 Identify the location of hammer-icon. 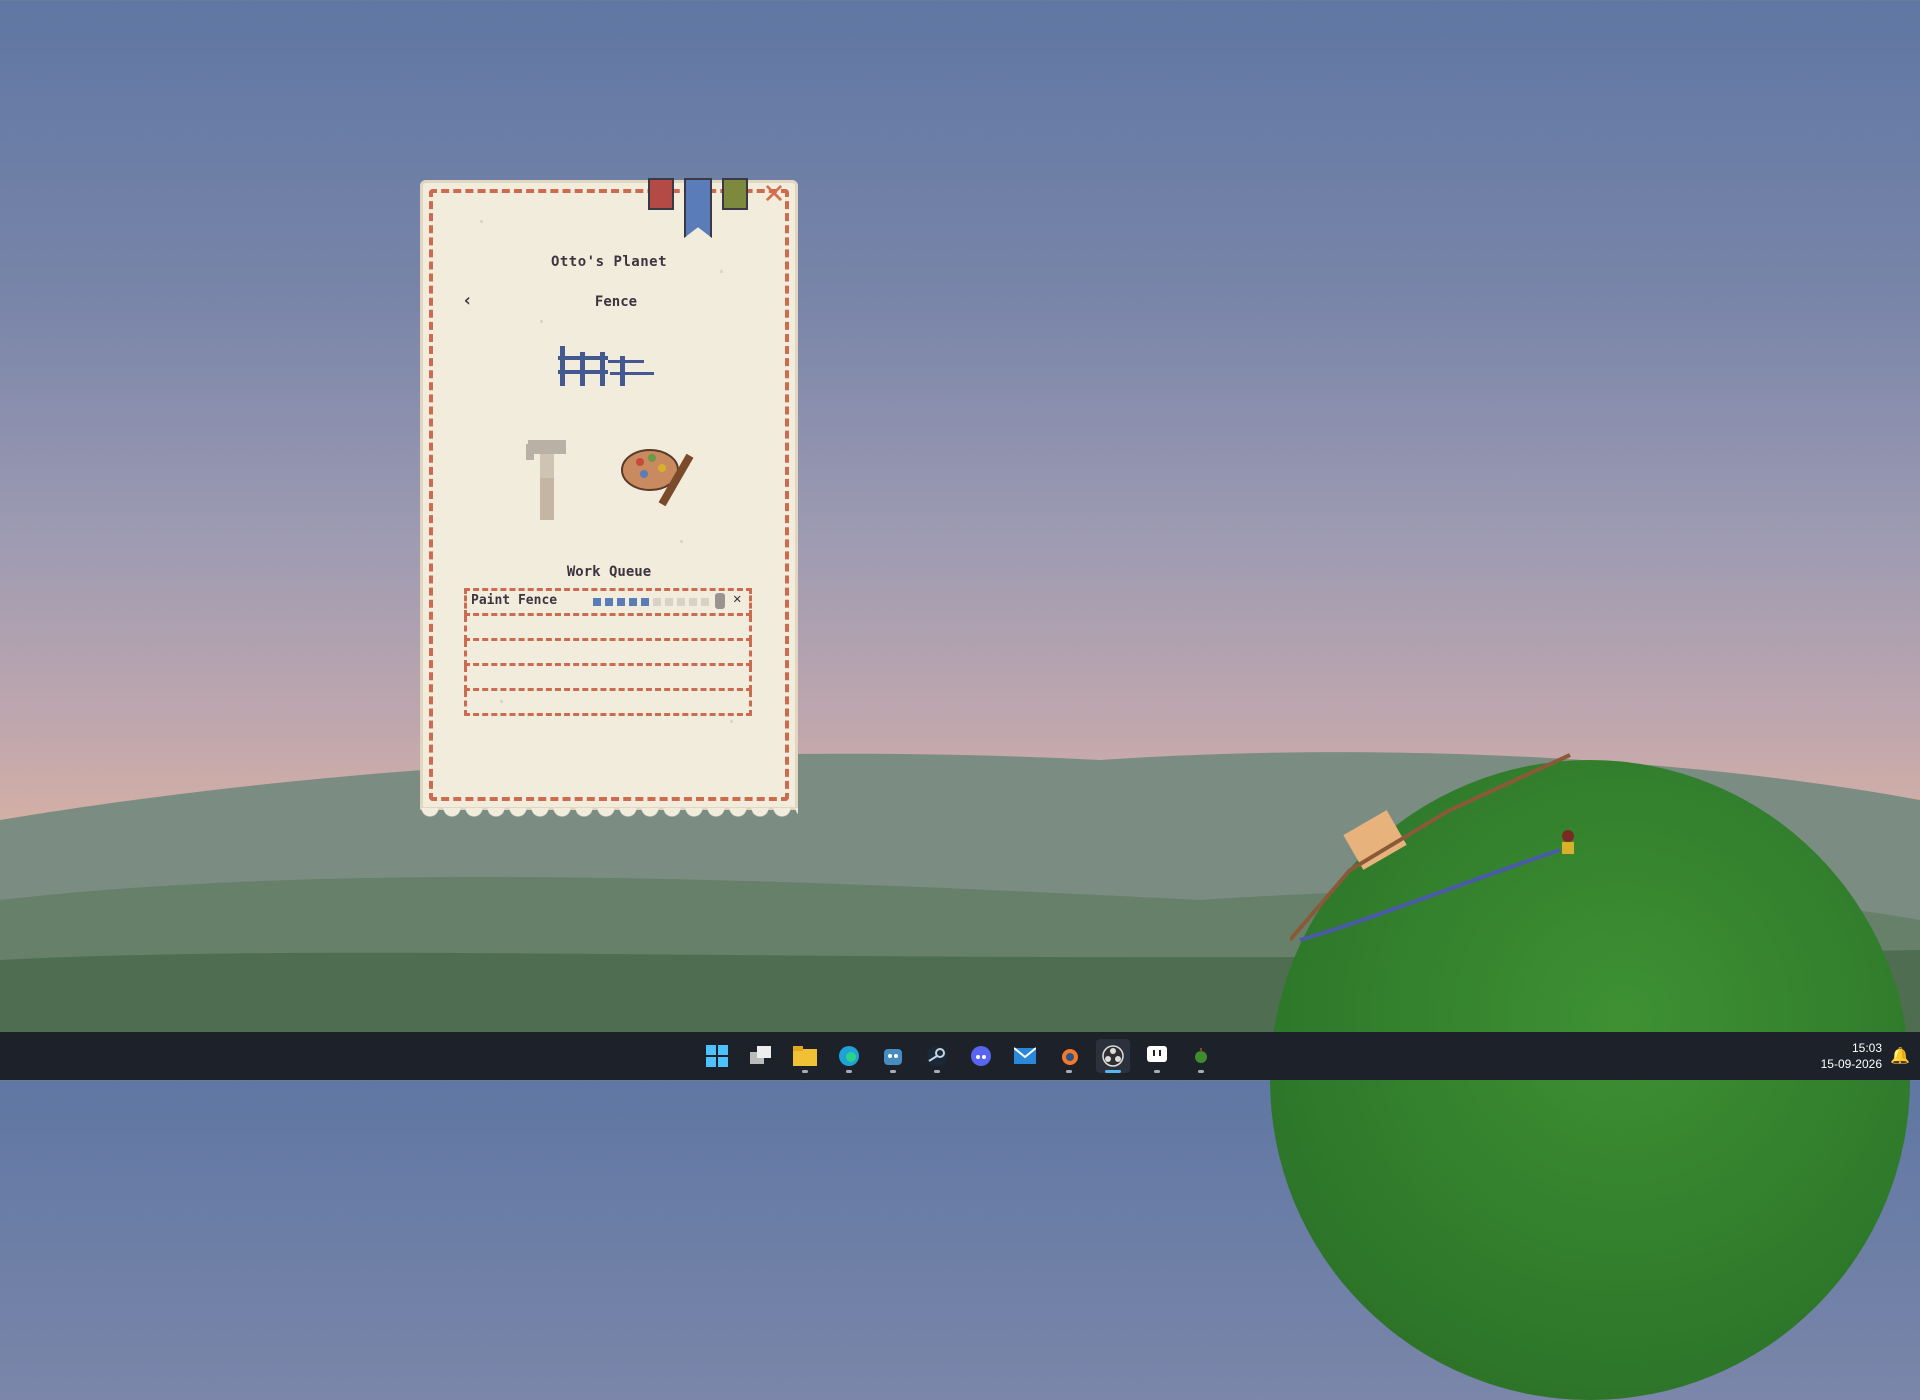
(547, 480).